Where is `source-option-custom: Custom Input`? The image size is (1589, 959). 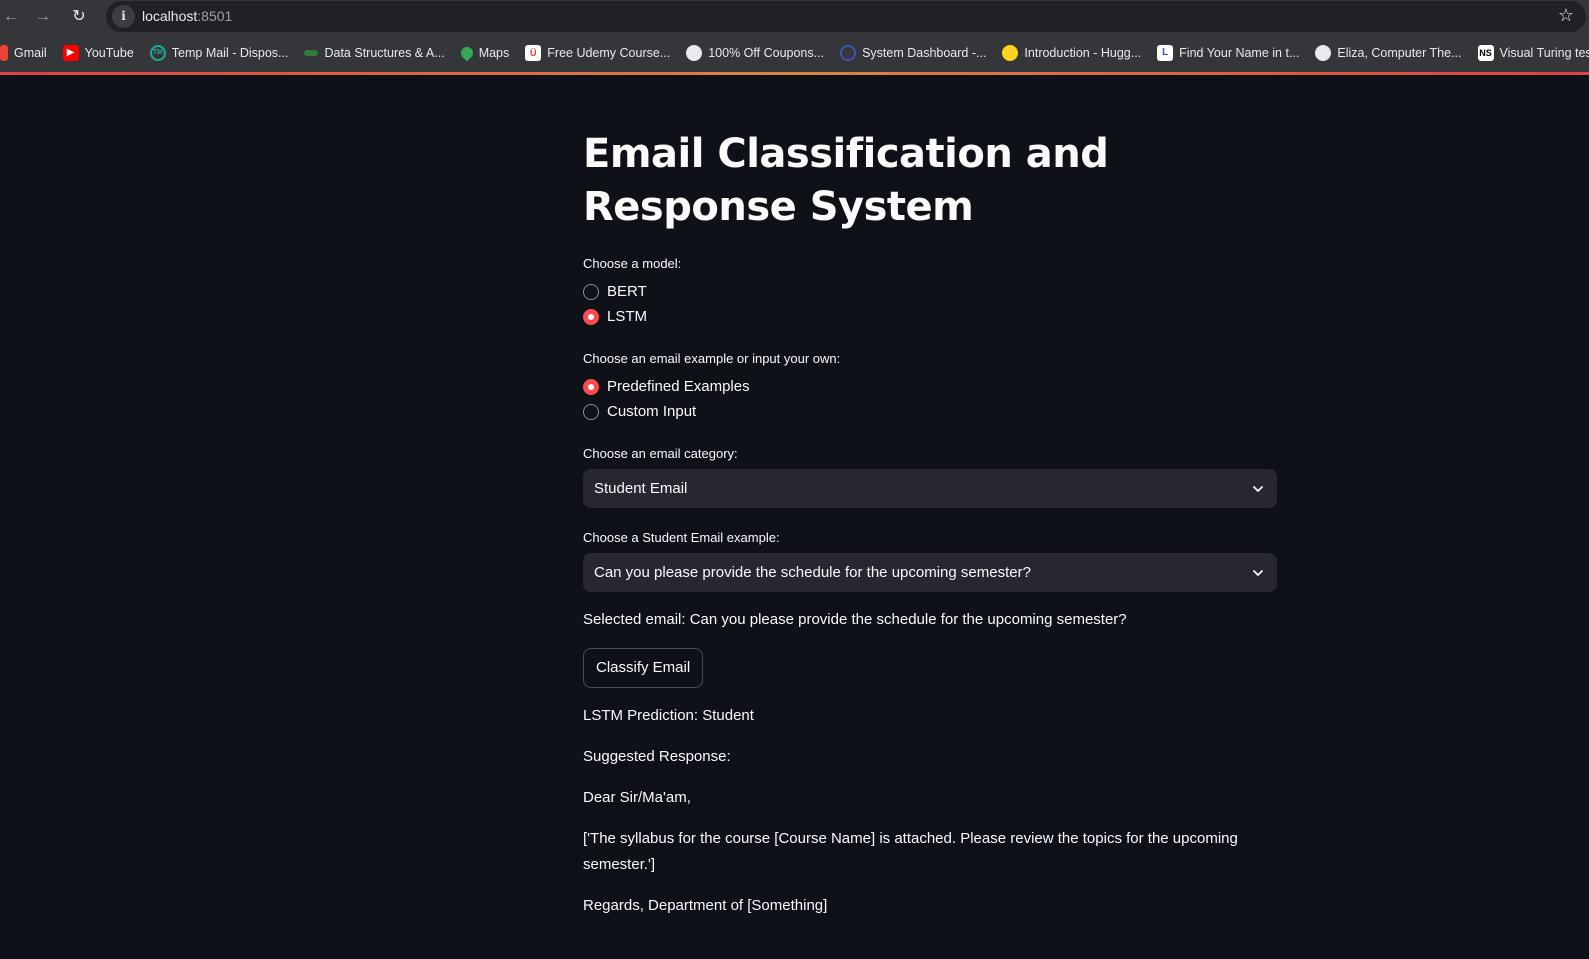 source-option-custom: Custom Input is located at coordinates (933, 411).